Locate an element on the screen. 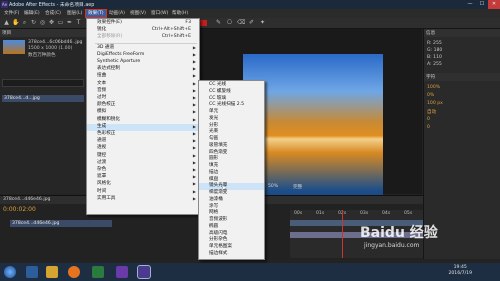 Image resolution: width=500 pixels, height=281 pixels. menu-item-label: 圆形 is located at coordinates (214, 159).